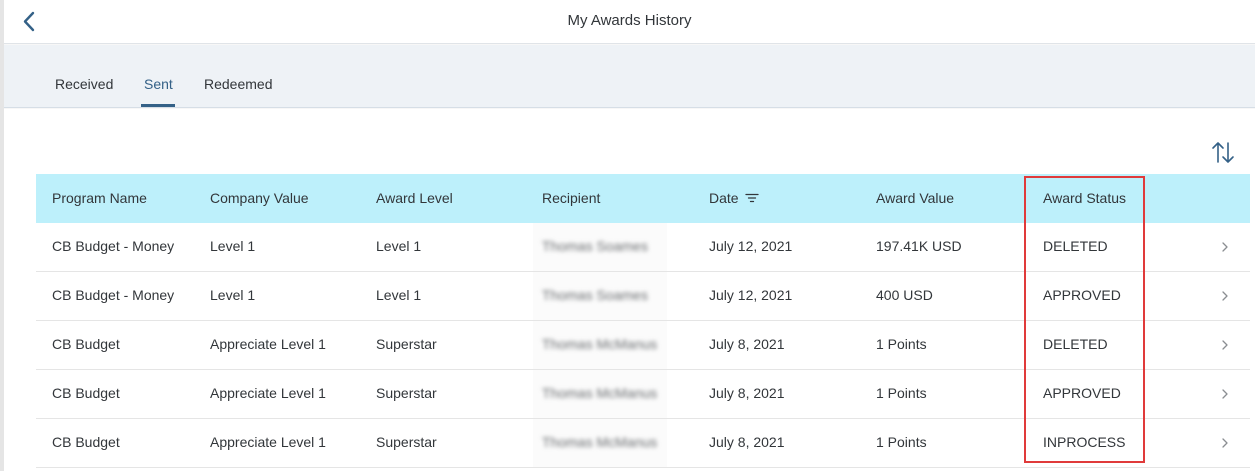  Describe the element at coordinates (1085, 198) in the screenshot. I see `column-header-award-status: Award Status` at that location.